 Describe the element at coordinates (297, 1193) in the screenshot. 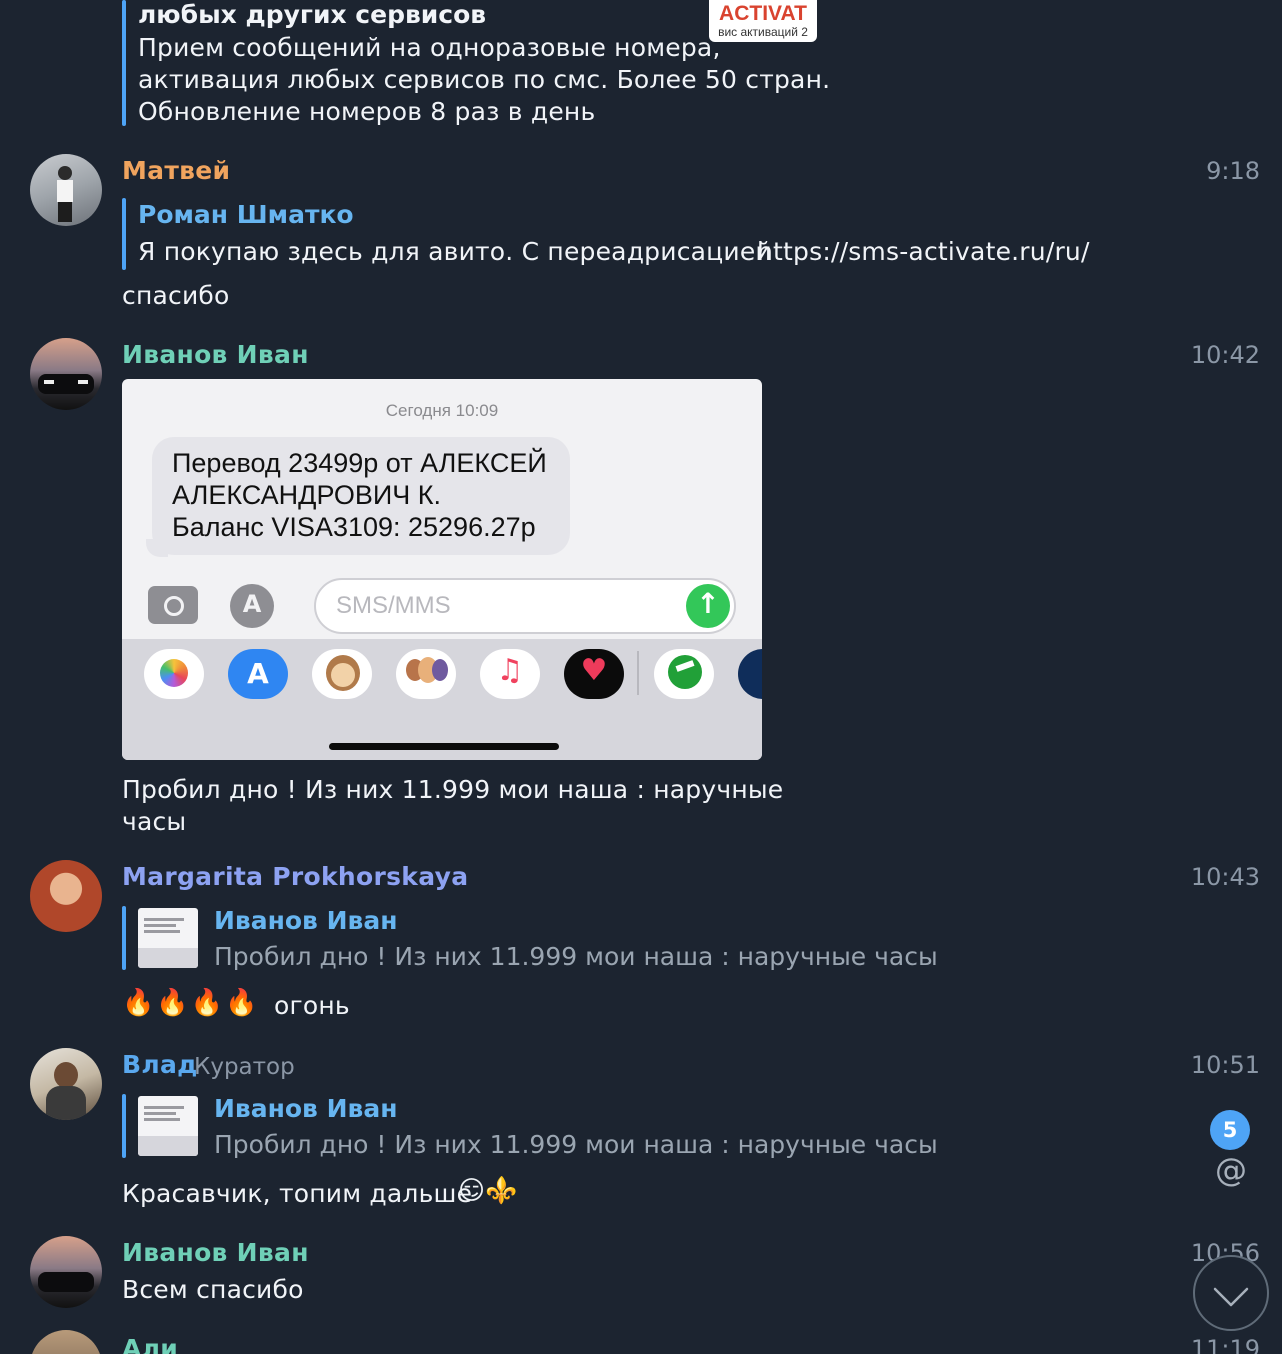

I see `message-text: Красавчик, топим дальше` at that location.